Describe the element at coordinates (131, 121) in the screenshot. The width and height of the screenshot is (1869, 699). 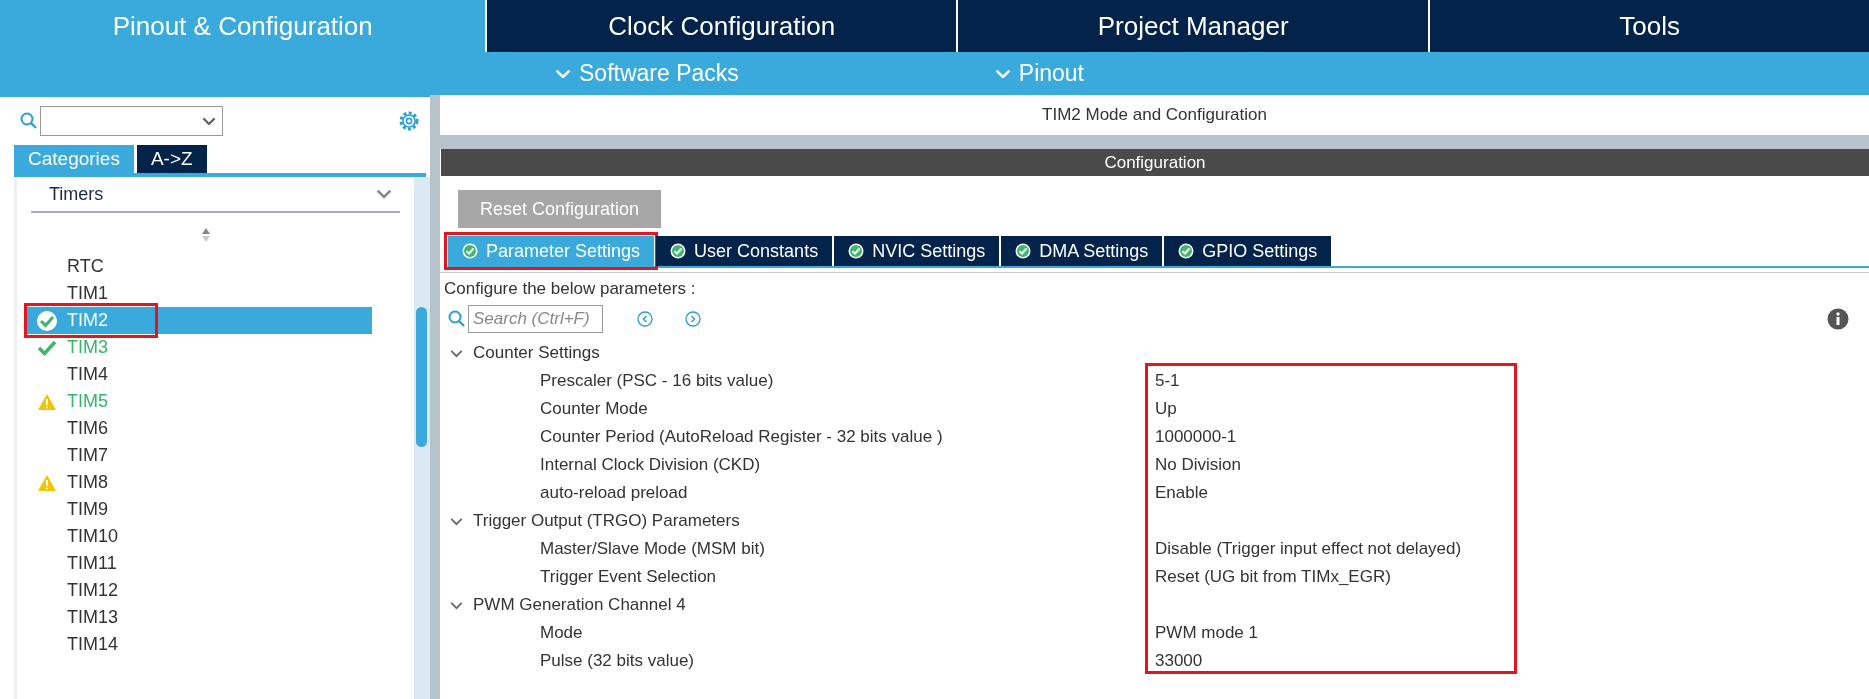
I see `search-combo` at that location.